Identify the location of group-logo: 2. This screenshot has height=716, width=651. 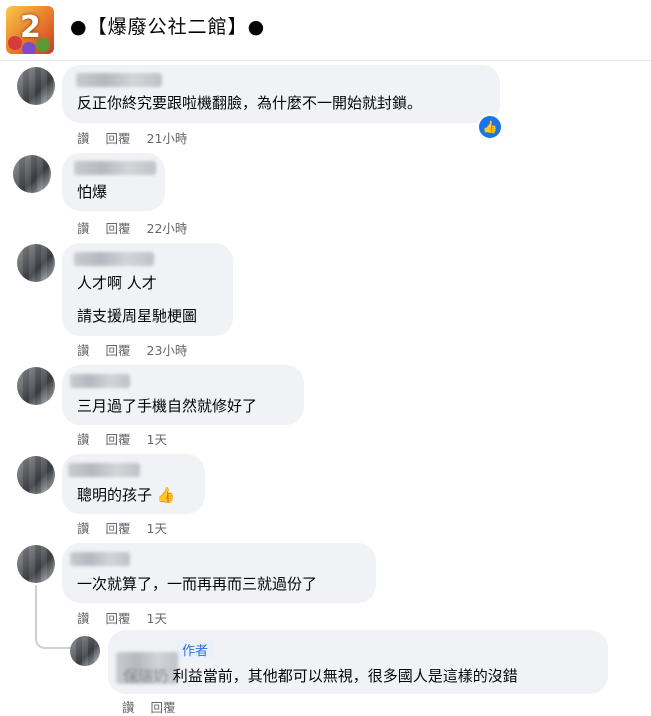
(30, 30).